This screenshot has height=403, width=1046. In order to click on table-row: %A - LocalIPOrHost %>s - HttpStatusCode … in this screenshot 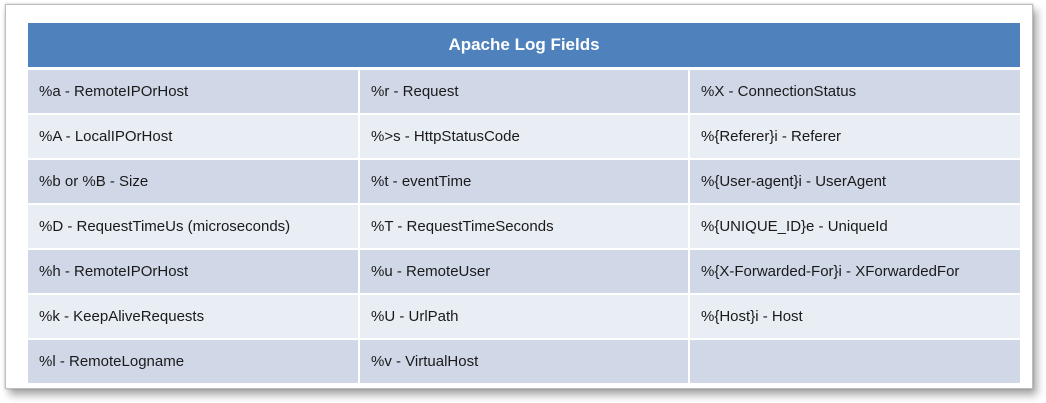, I will do `click(524, 137)`.